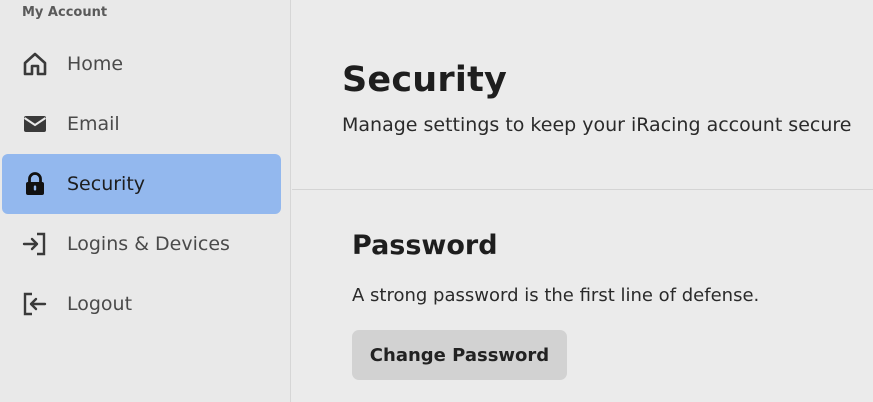 The height and width of the screenshot is (402, 873). I want to click on sidebar-item-security: Security, so click(141, 184).